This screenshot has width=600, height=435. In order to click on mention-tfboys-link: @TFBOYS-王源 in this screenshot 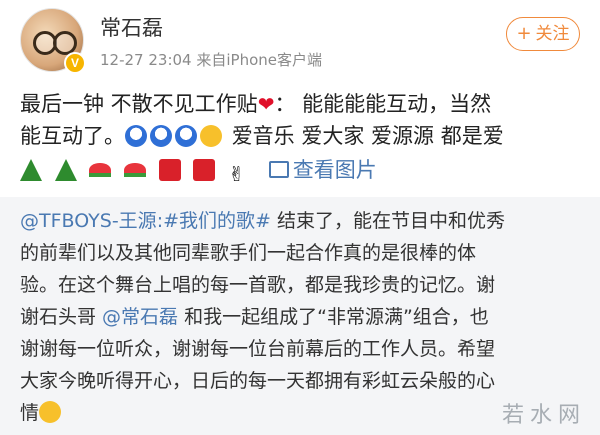, I will do `click(88, 221)`.